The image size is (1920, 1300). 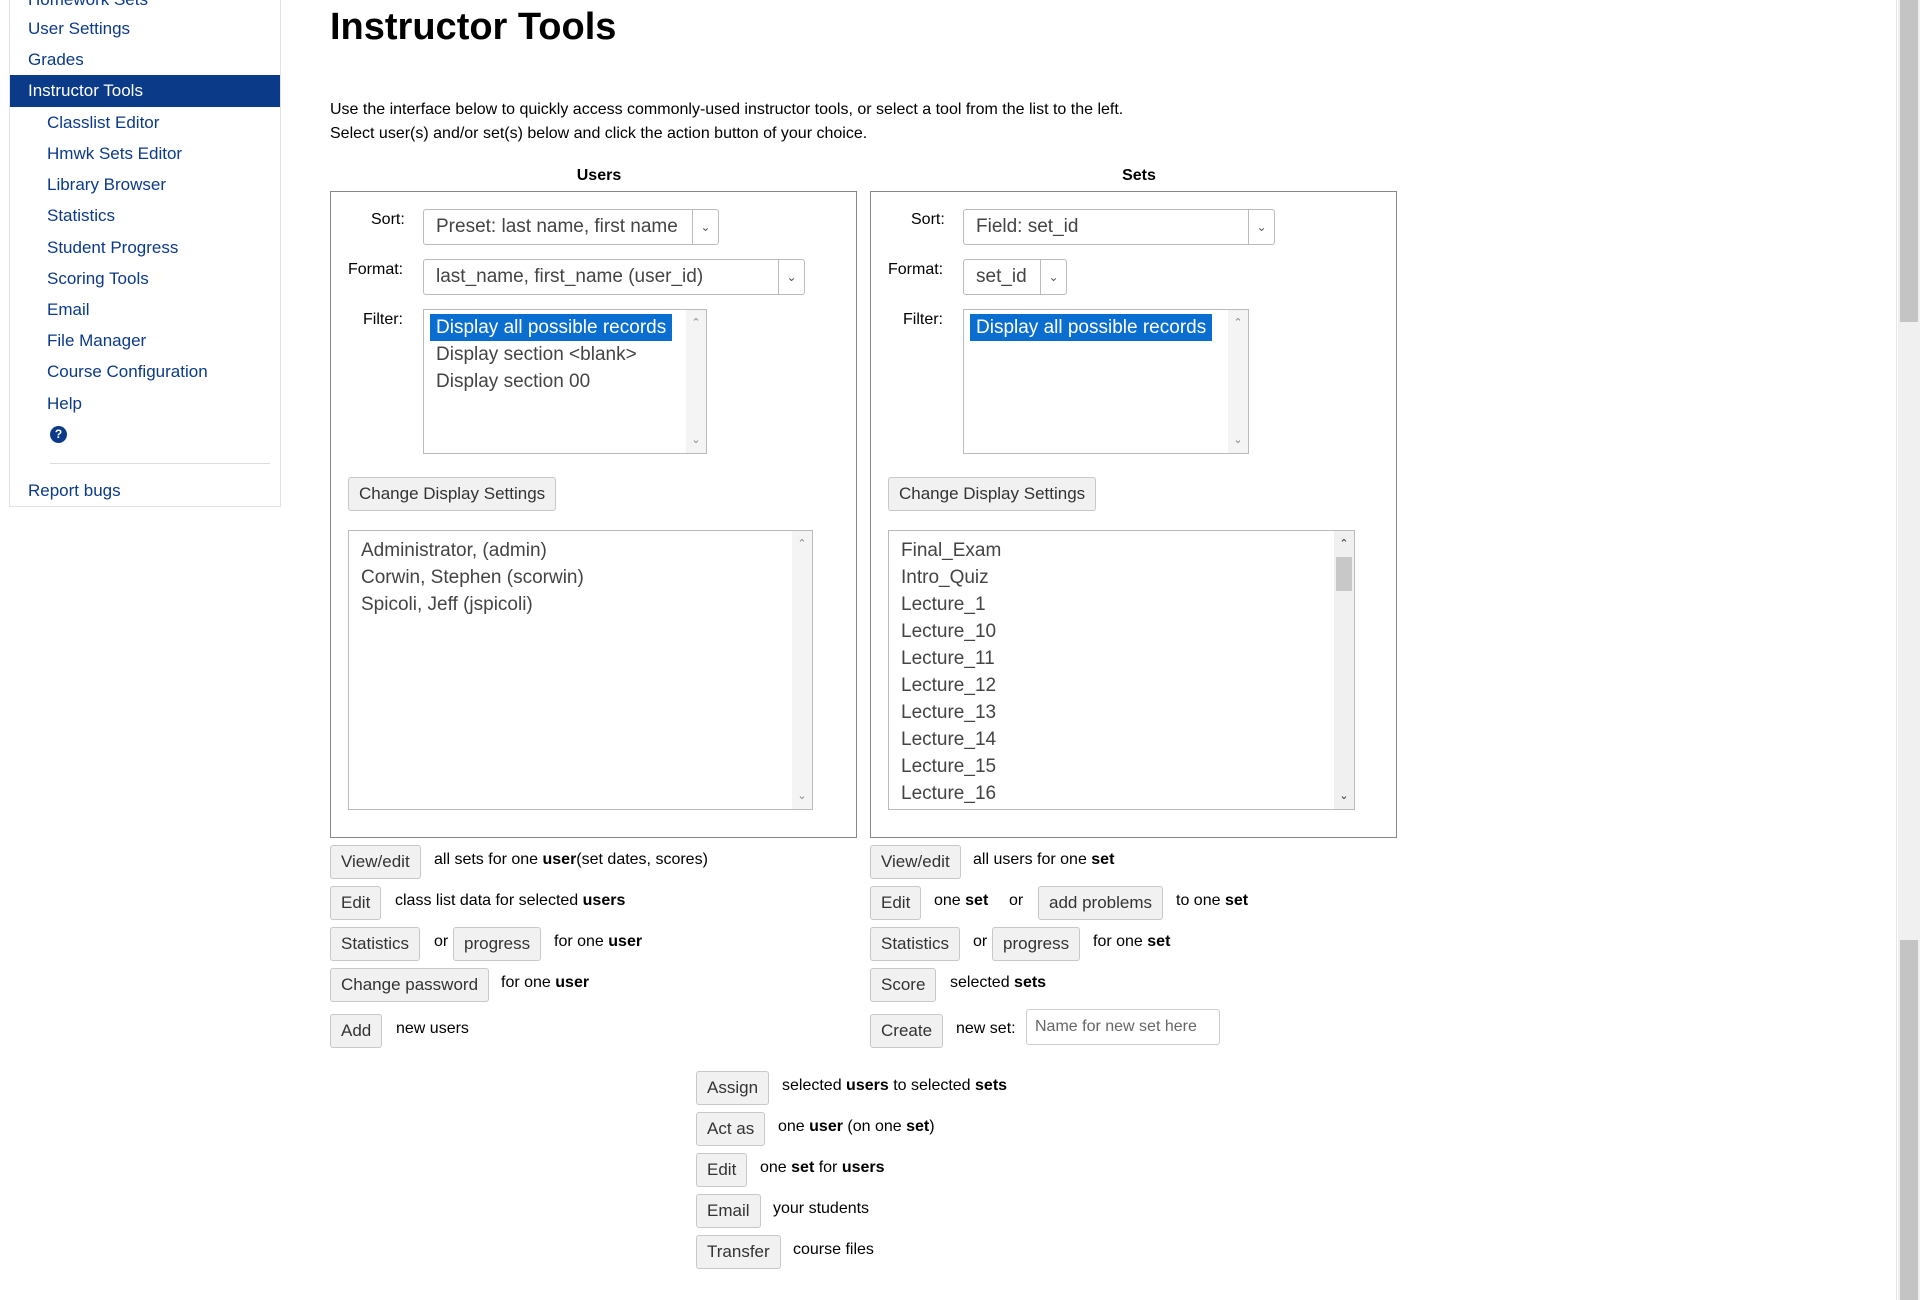 What do you see at coordinates (571, 227) in the screenshot?
I see `users-sort-select: Preset: last name, first name ⌄` at bounding box center [571, 227].